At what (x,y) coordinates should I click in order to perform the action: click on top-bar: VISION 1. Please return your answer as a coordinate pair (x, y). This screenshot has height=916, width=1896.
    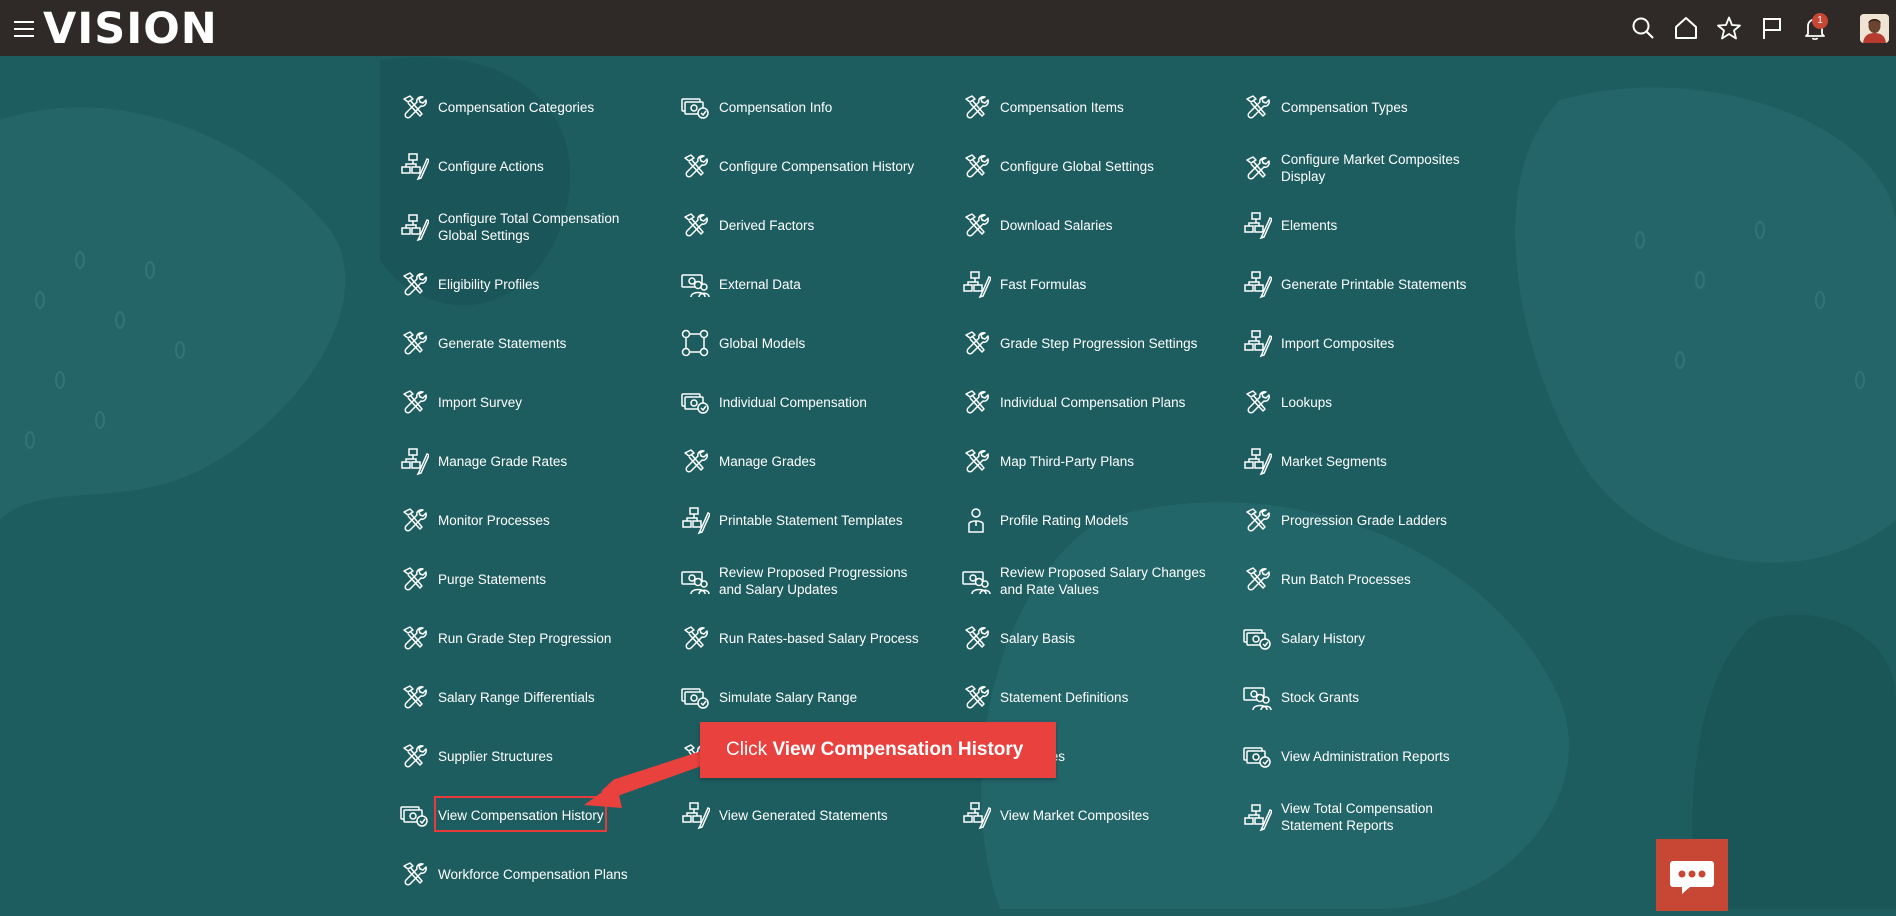
    Looking at the image, I should click on (948, 28).